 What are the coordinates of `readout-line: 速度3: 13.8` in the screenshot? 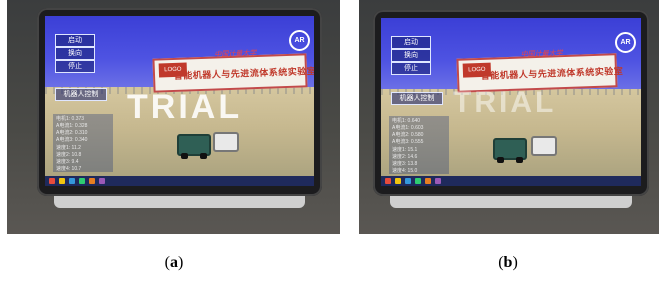 It's located at (405, 164).